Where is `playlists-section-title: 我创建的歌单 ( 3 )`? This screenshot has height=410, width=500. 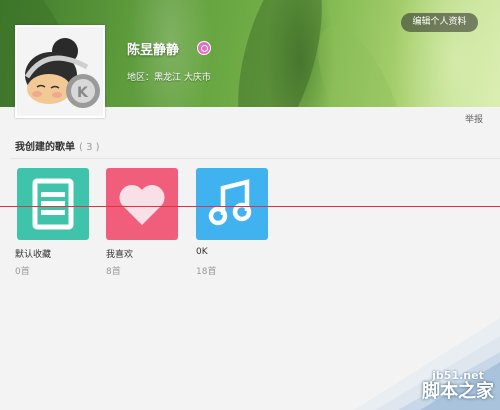 playlists-section-title: 我创建的歌单 ( 3 ) is located at coordinates (57, 145).